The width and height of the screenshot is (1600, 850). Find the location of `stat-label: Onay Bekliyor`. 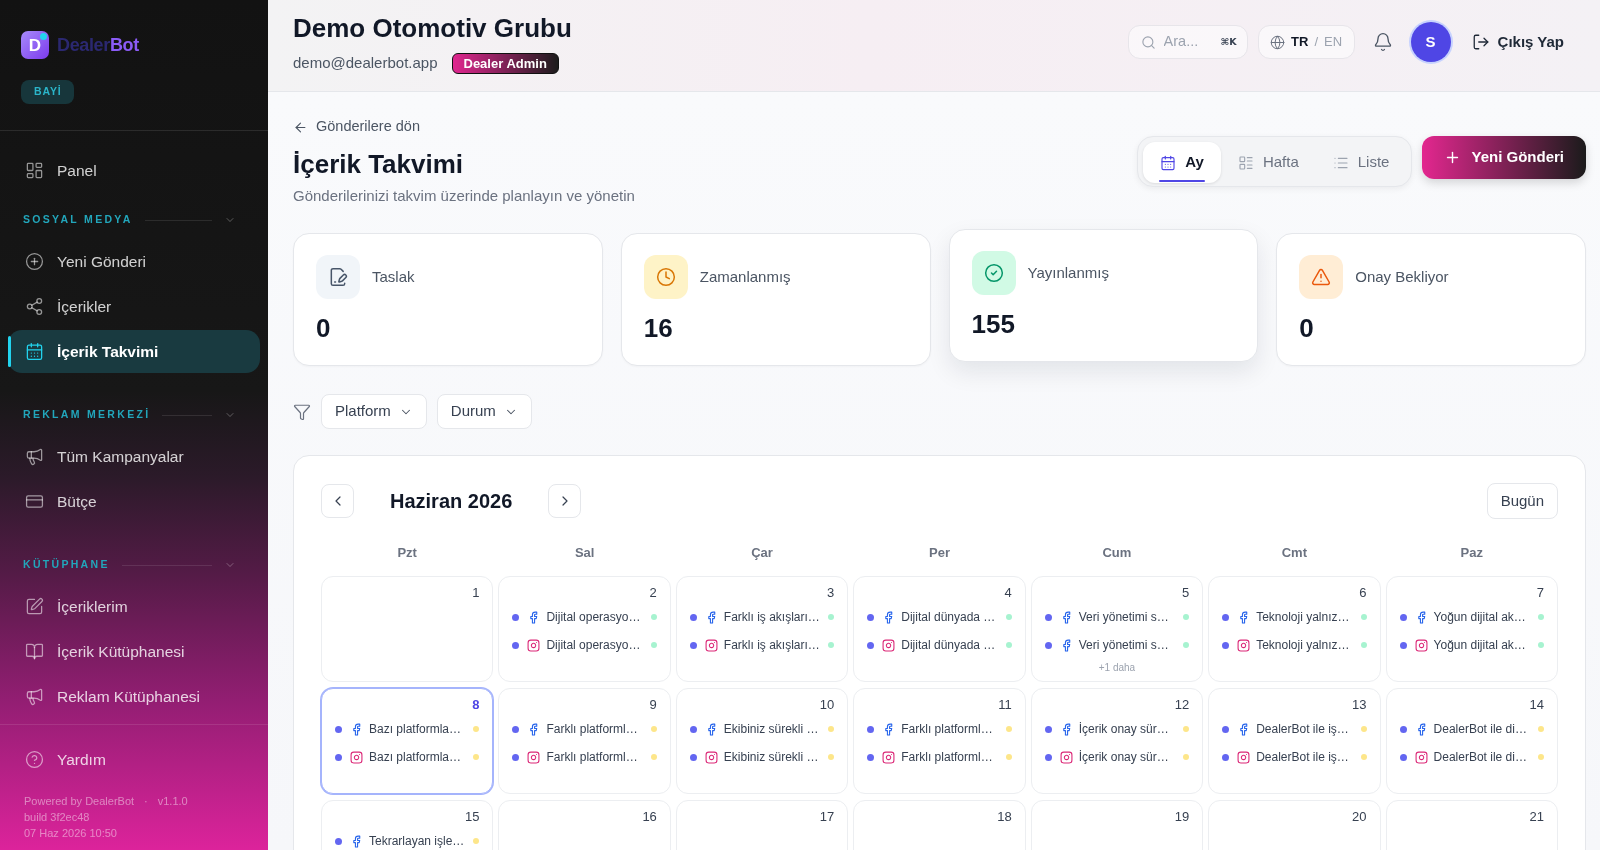

stat-label: Onay Bekliyor is located at coordinates (1402, 276).